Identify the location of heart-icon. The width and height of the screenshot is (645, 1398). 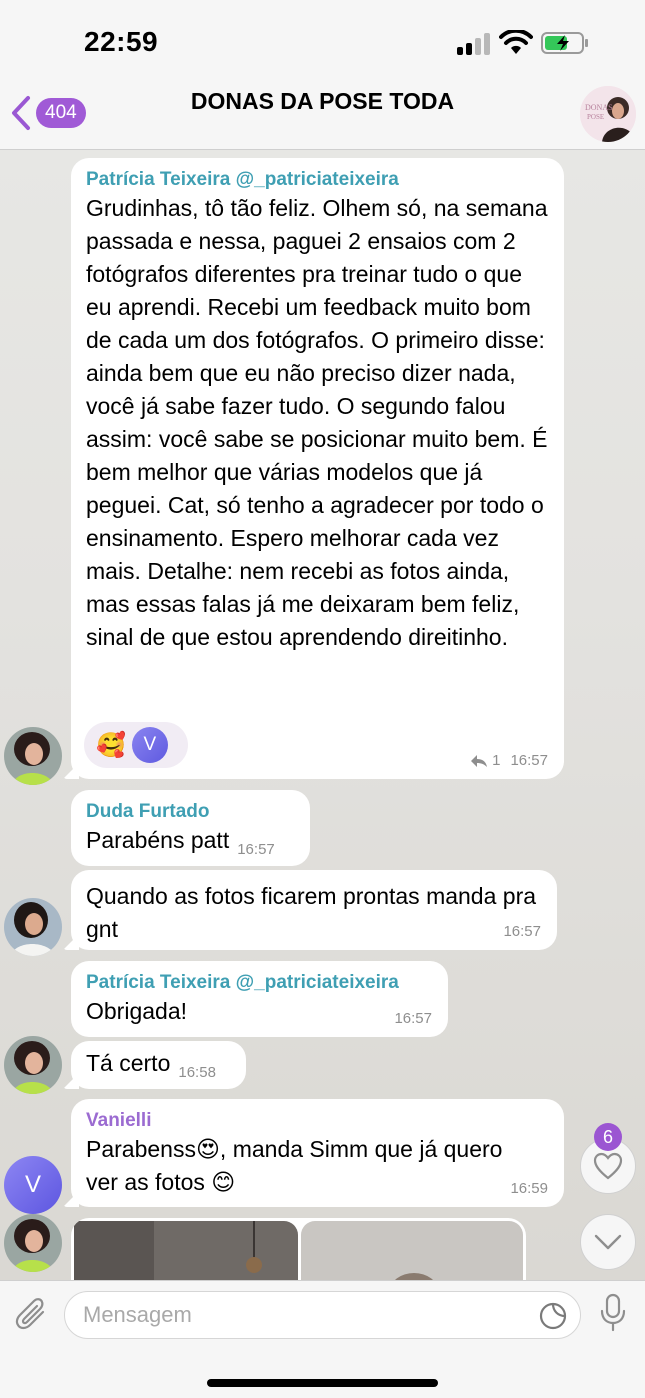
(608, 1166).